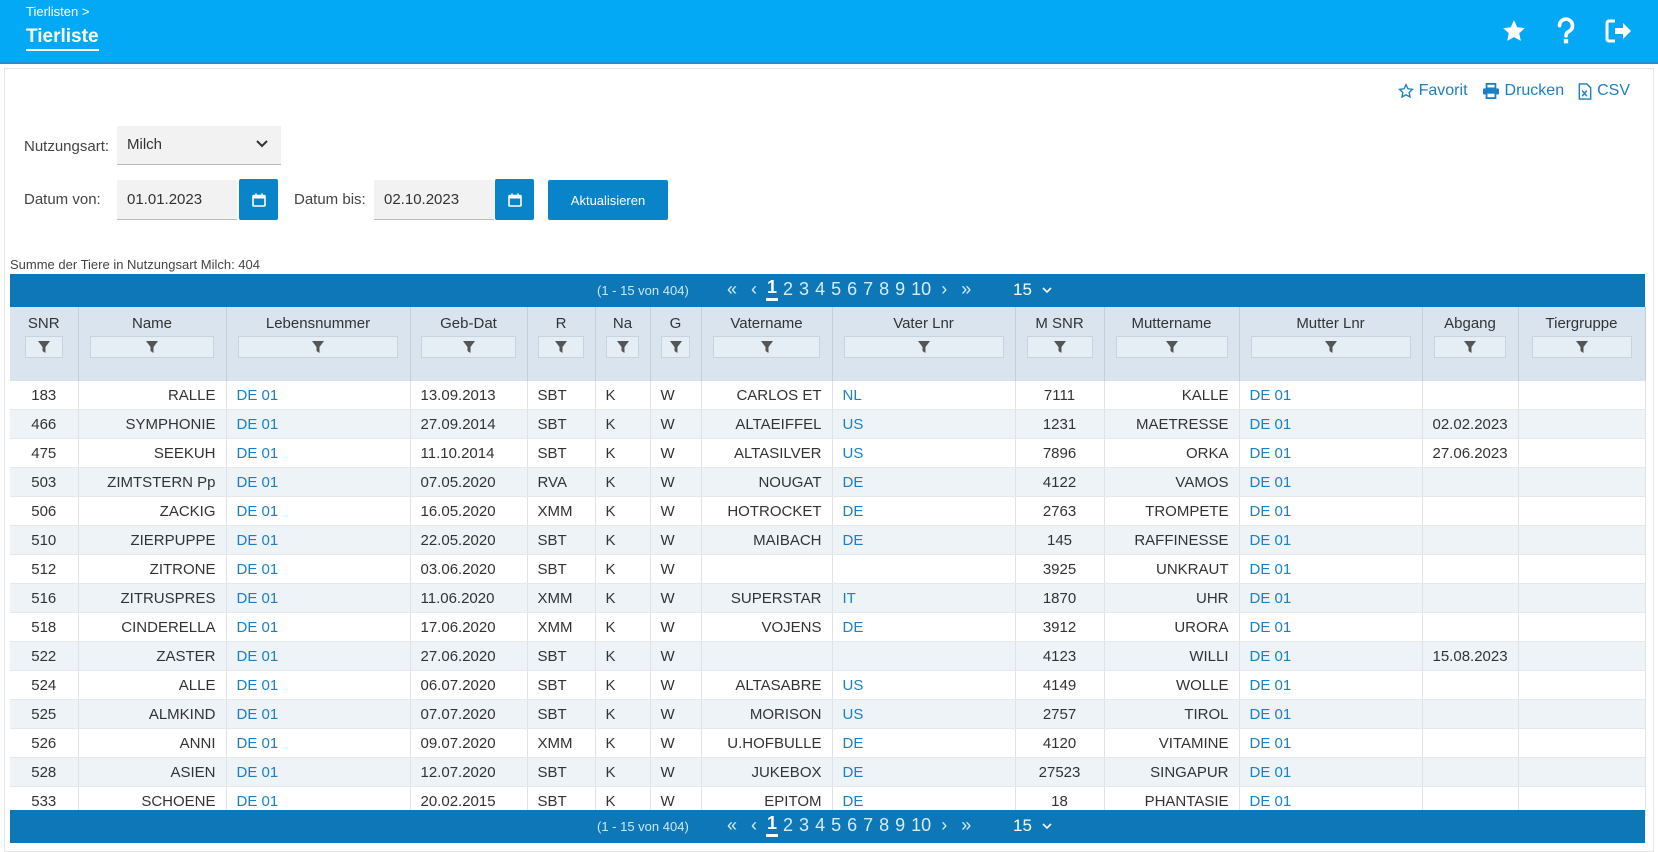 This screenshot has width=1658, height=852. Describe the element at coordinates (1432, 91) in the screenshot. I see `favorit-link: Favorit` at that location.